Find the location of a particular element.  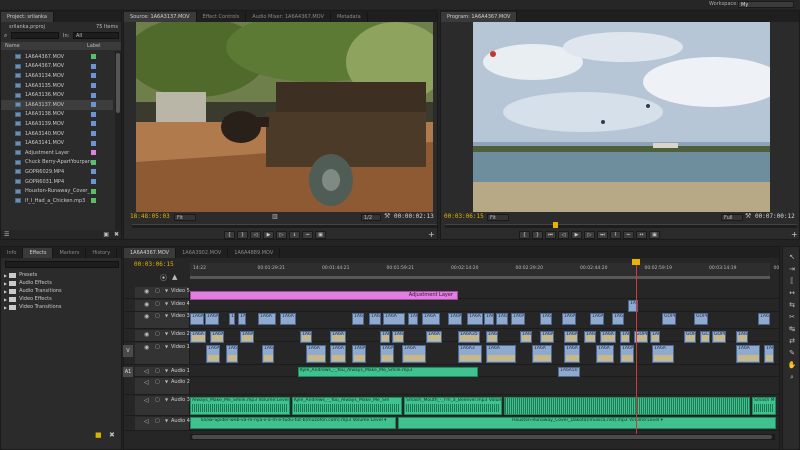

timeline-playhead is located at coordinates (636, 349).